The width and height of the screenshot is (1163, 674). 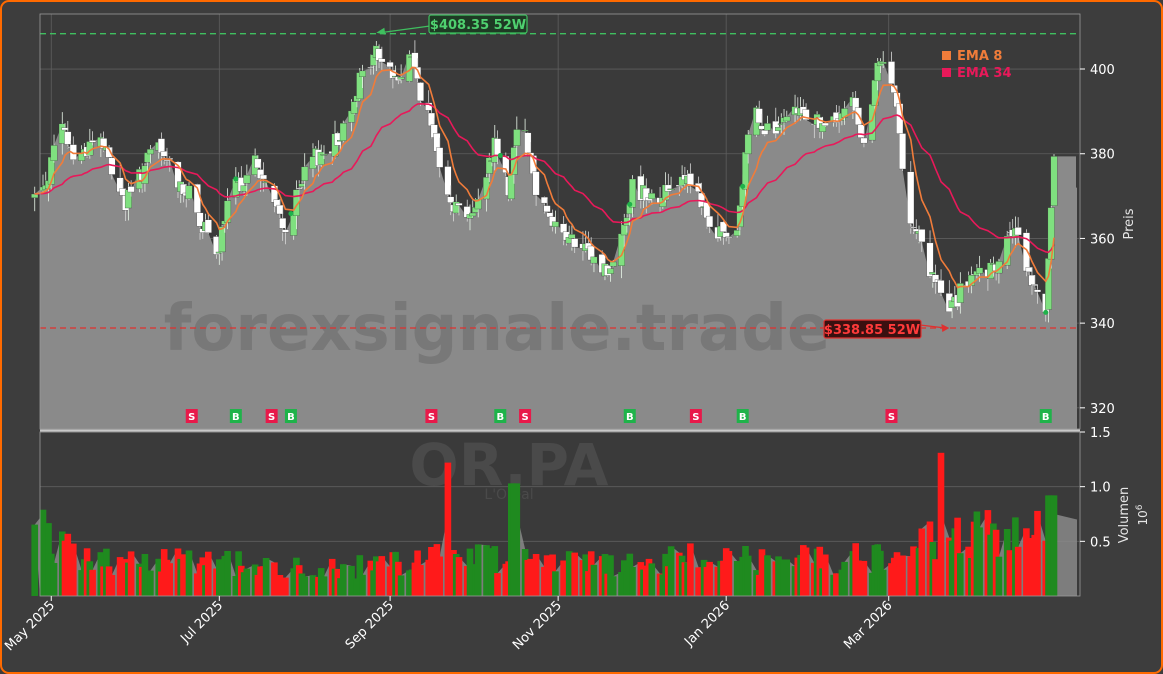 I want to click on x-tick-label: Sep 2025, so click(x=370, y=625).